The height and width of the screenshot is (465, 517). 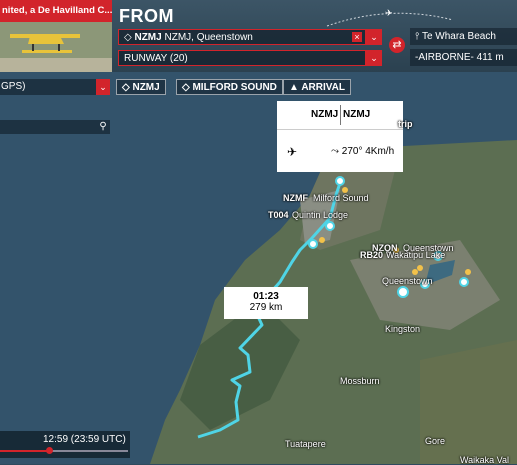 I want to click on destination-name: Te Whara Beach, so click(x=458, y=36).